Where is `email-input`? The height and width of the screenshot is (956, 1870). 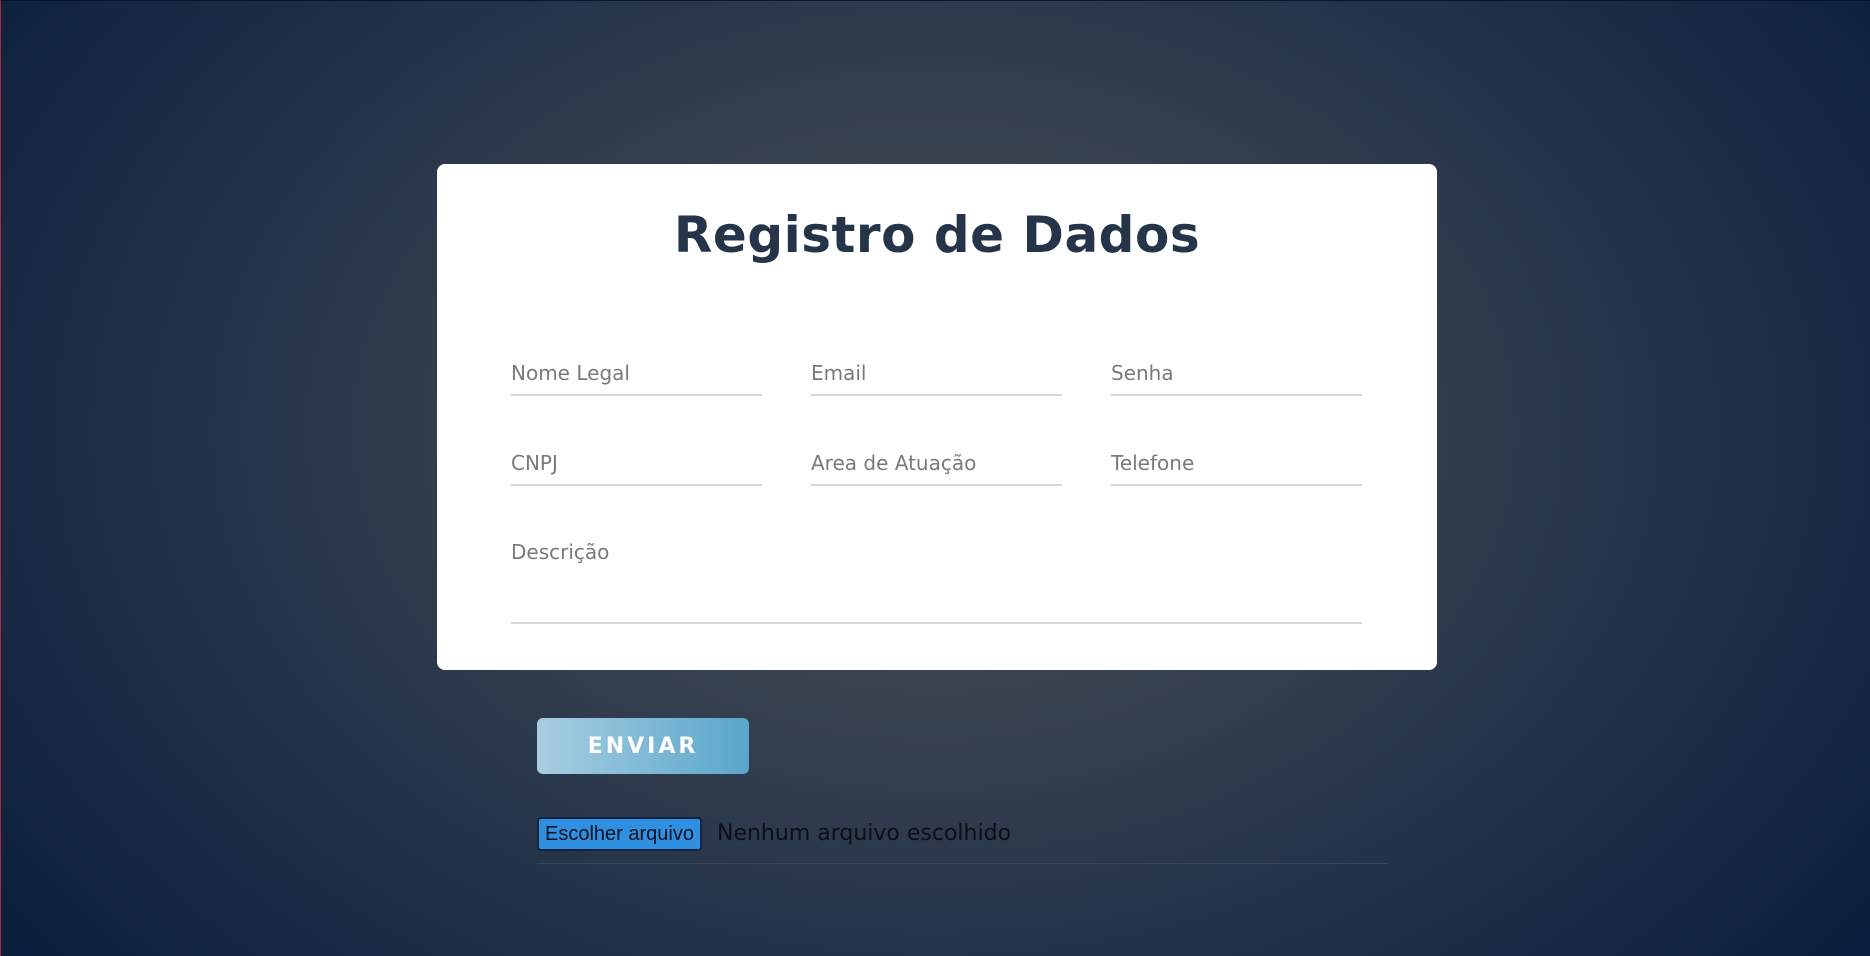 email-input is located at coordinates (936, 373).